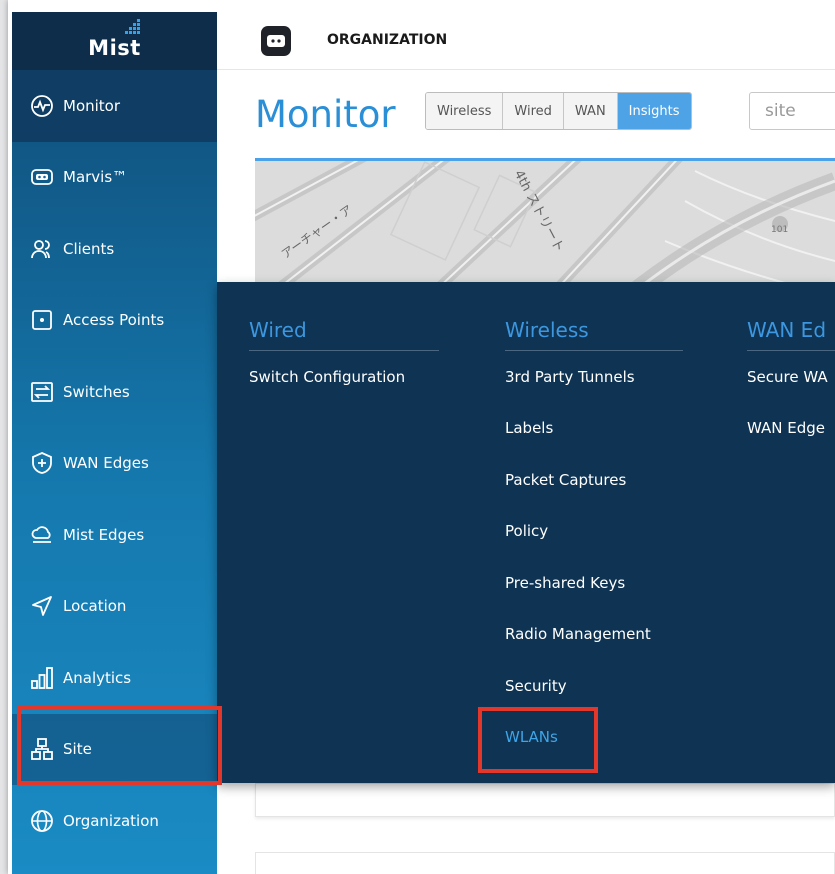 The height and width of the screenshot is (874, 835). Describe the element at coordinates (590, 111) in the screenshot. I see `tab-wan: WAN` at that location.